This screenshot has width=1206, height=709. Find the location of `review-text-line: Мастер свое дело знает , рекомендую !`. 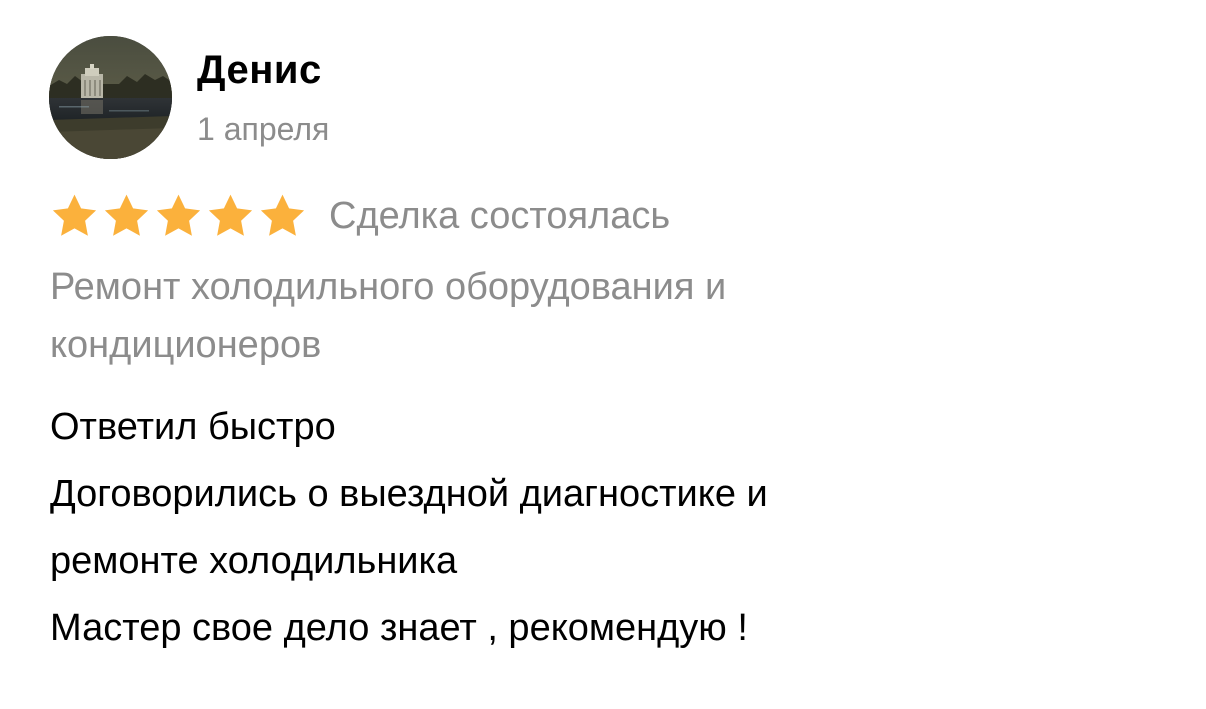

review-text-line: Мастер свое дело знает , рекомендую ! is located at coordinates (399, 628).